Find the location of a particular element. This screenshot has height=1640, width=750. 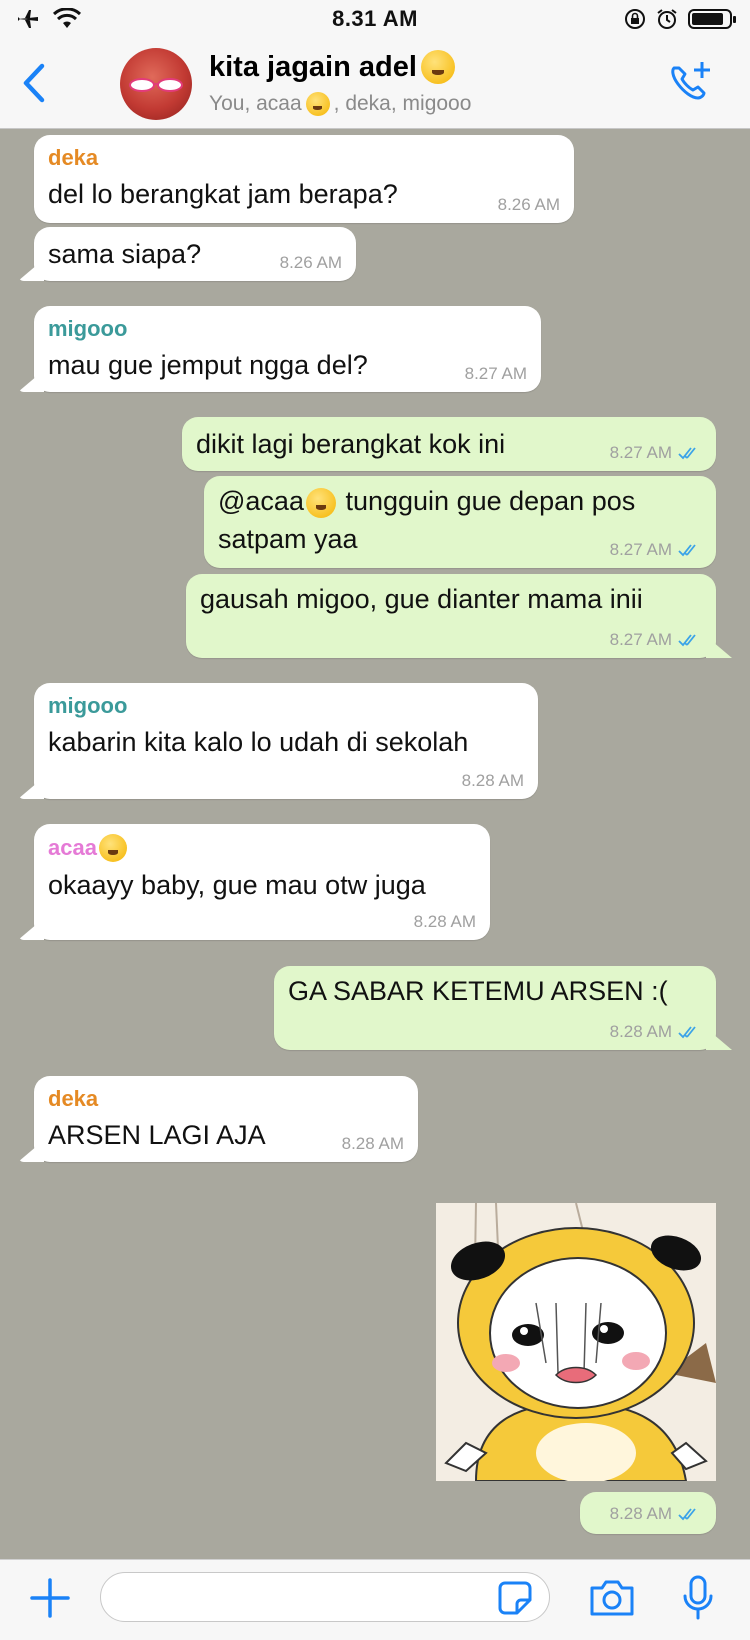

sticker-icon is located at coordinates (515, 1598).